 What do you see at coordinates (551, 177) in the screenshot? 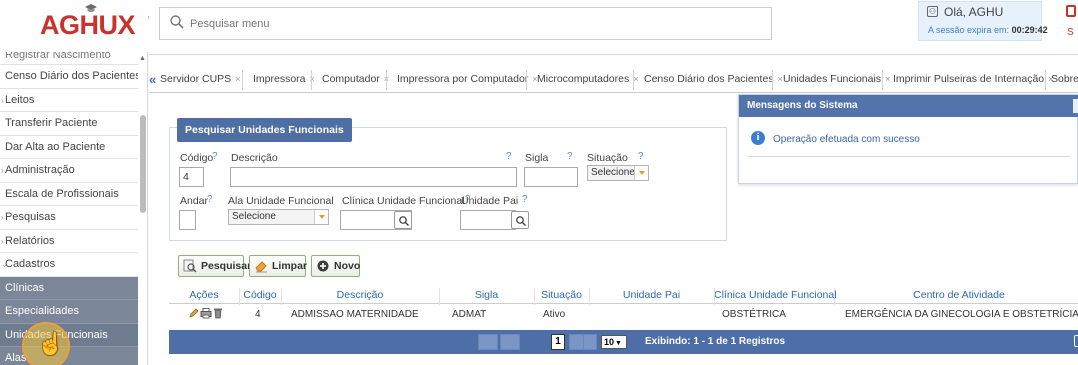
I see `sigla-field` at bounding box center [551, 177].